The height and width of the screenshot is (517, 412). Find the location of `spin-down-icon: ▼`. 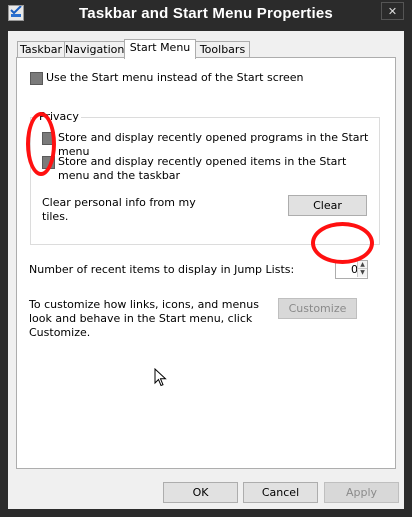

spin-down-icon: ▼ is located at coordinates (362, 273).